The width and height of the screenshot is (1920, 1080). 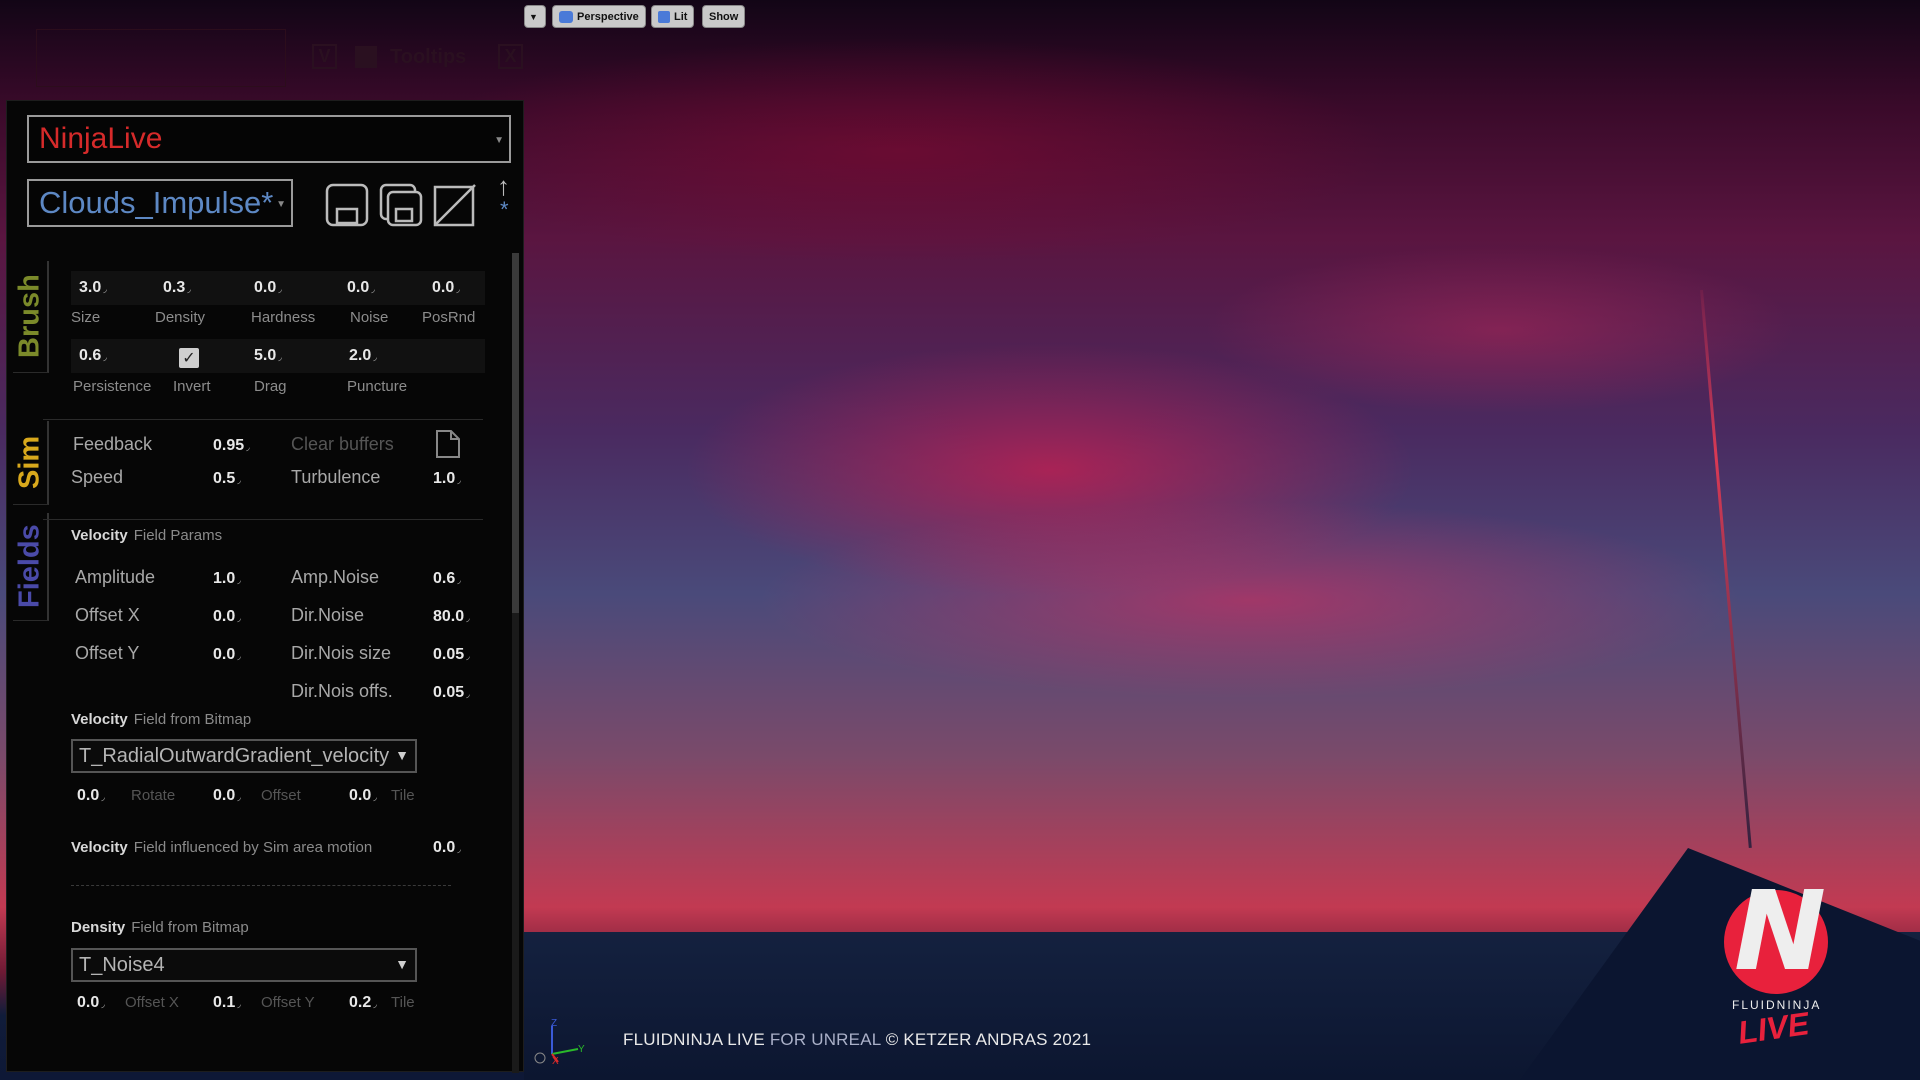 I want to click on velocity-params-head: Velocity, so click(x=99, y=535).